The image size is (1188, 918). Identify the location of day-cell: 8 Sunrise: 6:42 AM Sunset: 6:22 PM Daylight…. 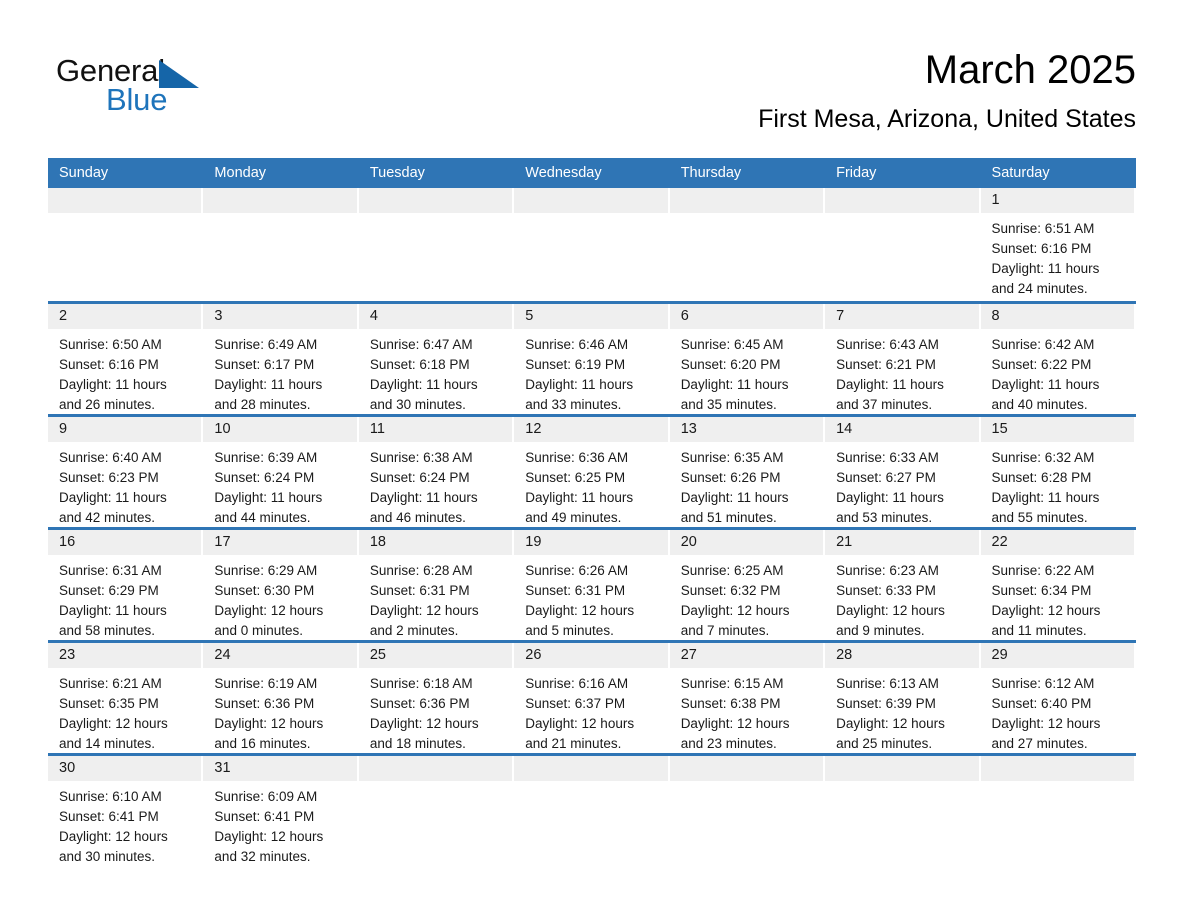
(1058, 359).